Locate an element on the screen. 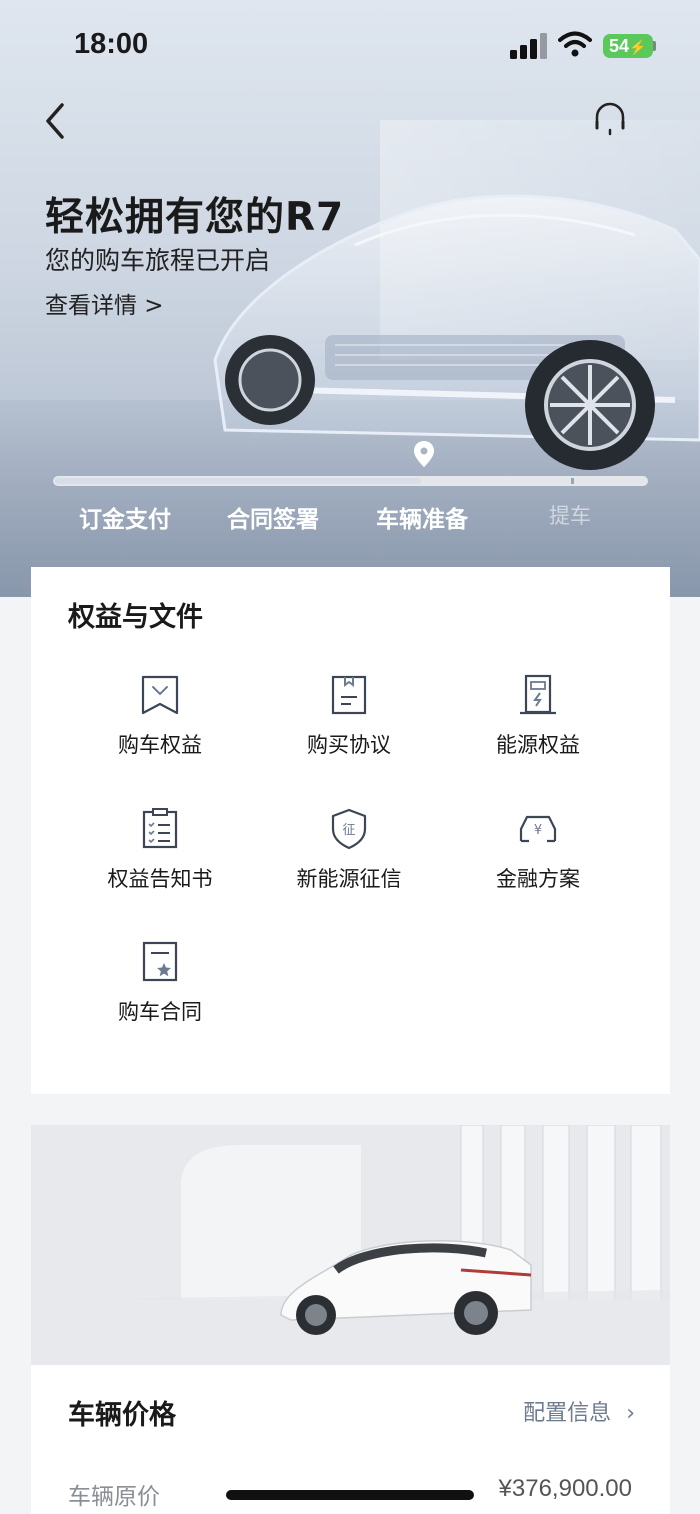  original-price-label: 车辆原价 is located at coordinates (114, 1497).